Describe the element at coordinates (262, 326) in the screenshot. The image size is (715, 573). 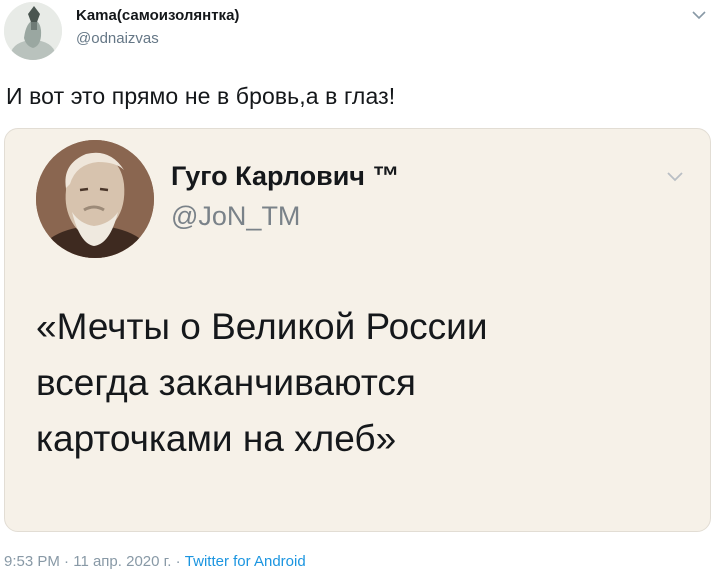
I see `quoted-text-line: «Мечты о Великой России` at that location.